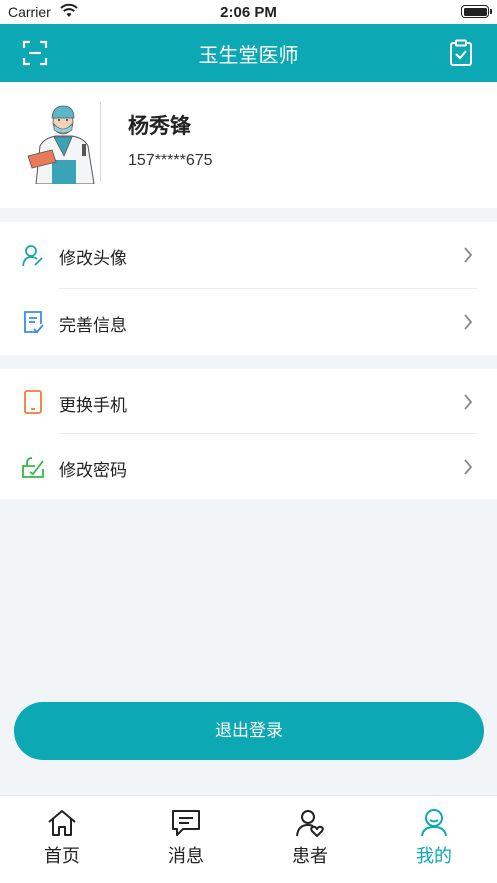 Image resolution: width=497 pixels, height=883 pixels. I want to click on tab-home: 首页, so click(62, 838).